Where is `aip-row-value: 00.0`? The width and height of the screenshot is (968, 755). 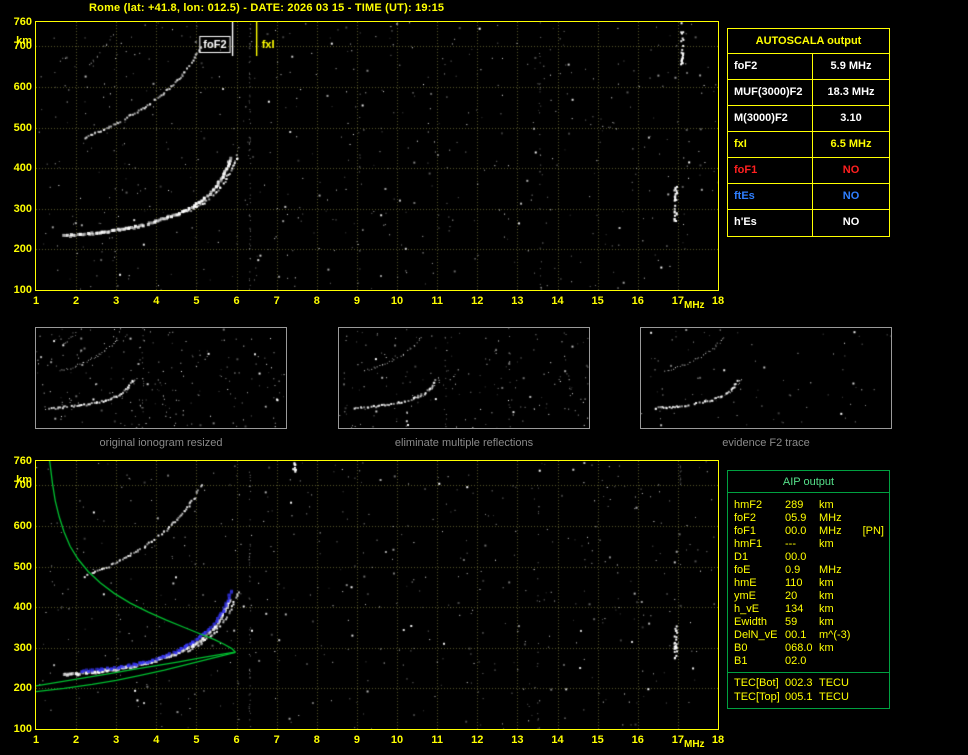
aip-row-value: 00.0 is located at coordinates (796, 531).